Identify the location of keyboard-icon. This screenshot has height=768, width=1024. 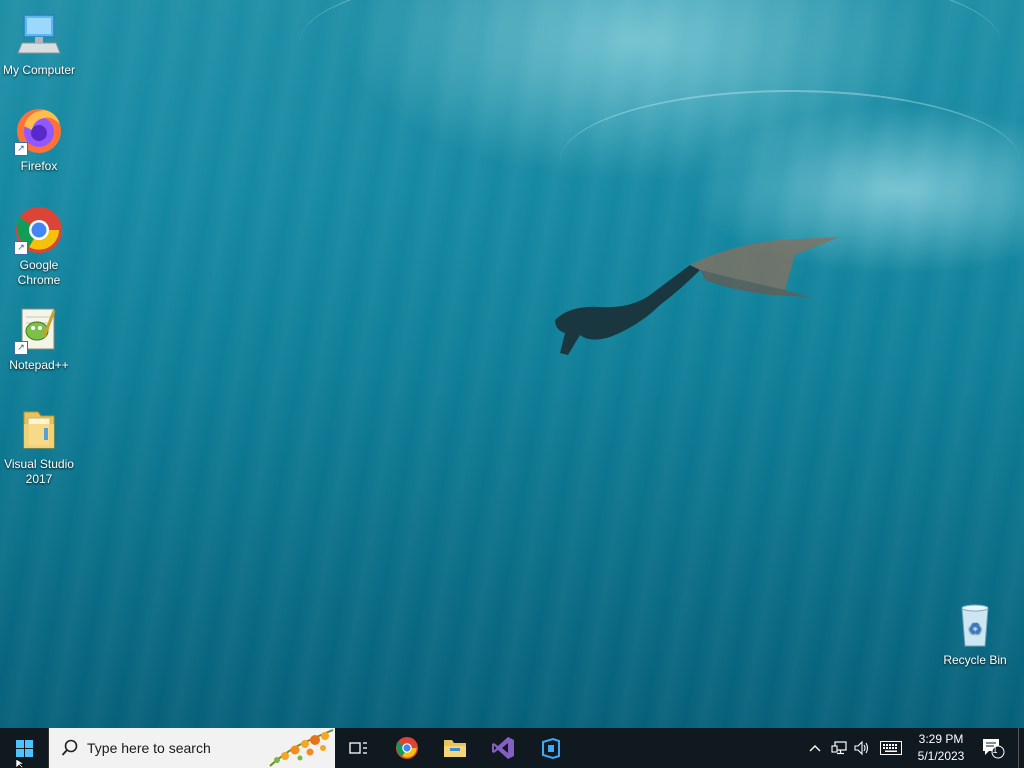
(891, 748).